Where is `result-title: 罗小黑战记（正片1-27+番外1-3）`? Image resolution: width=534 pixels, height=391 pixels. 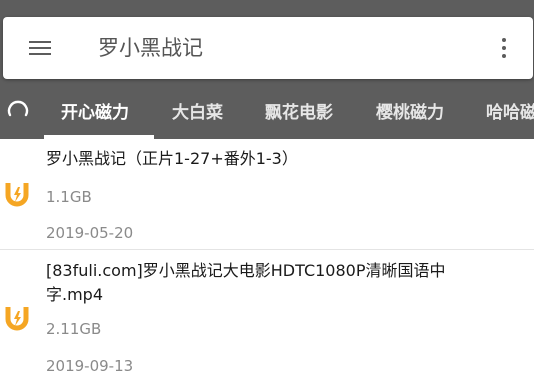
result-title: 罗小黑战记（正片1-27+番外1-3） is located at coordinates (172, 158).